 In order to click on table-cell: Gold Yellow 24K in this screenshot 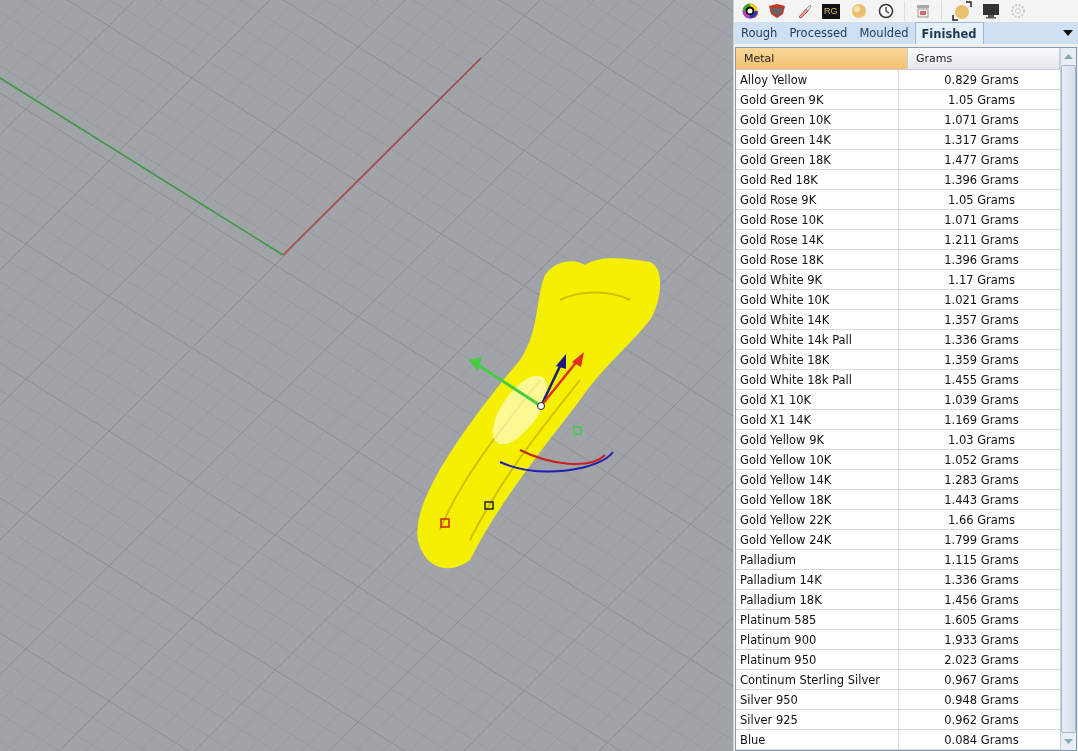, I will do `click(817, 539)`.